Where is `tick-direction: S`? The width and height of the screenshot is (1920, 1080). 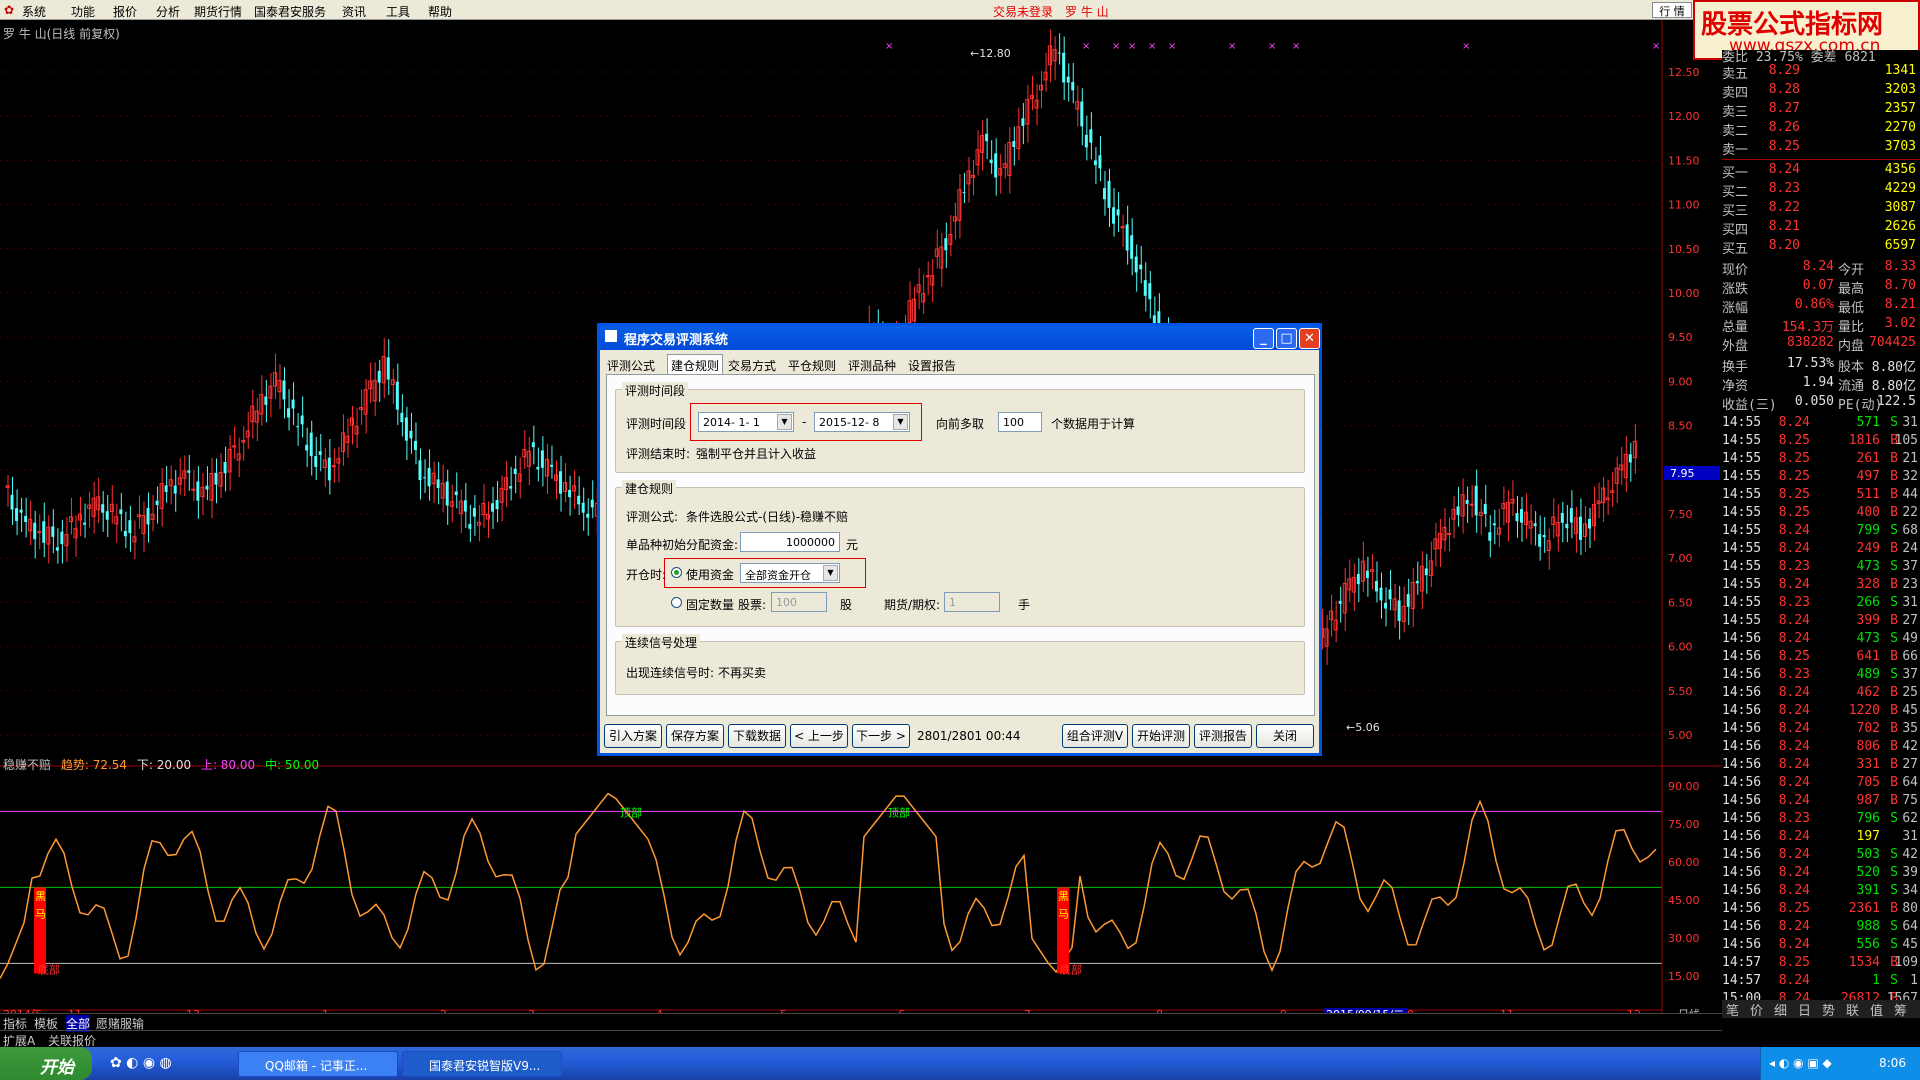 tick-direction: S is located at coordinates (1894, 422).